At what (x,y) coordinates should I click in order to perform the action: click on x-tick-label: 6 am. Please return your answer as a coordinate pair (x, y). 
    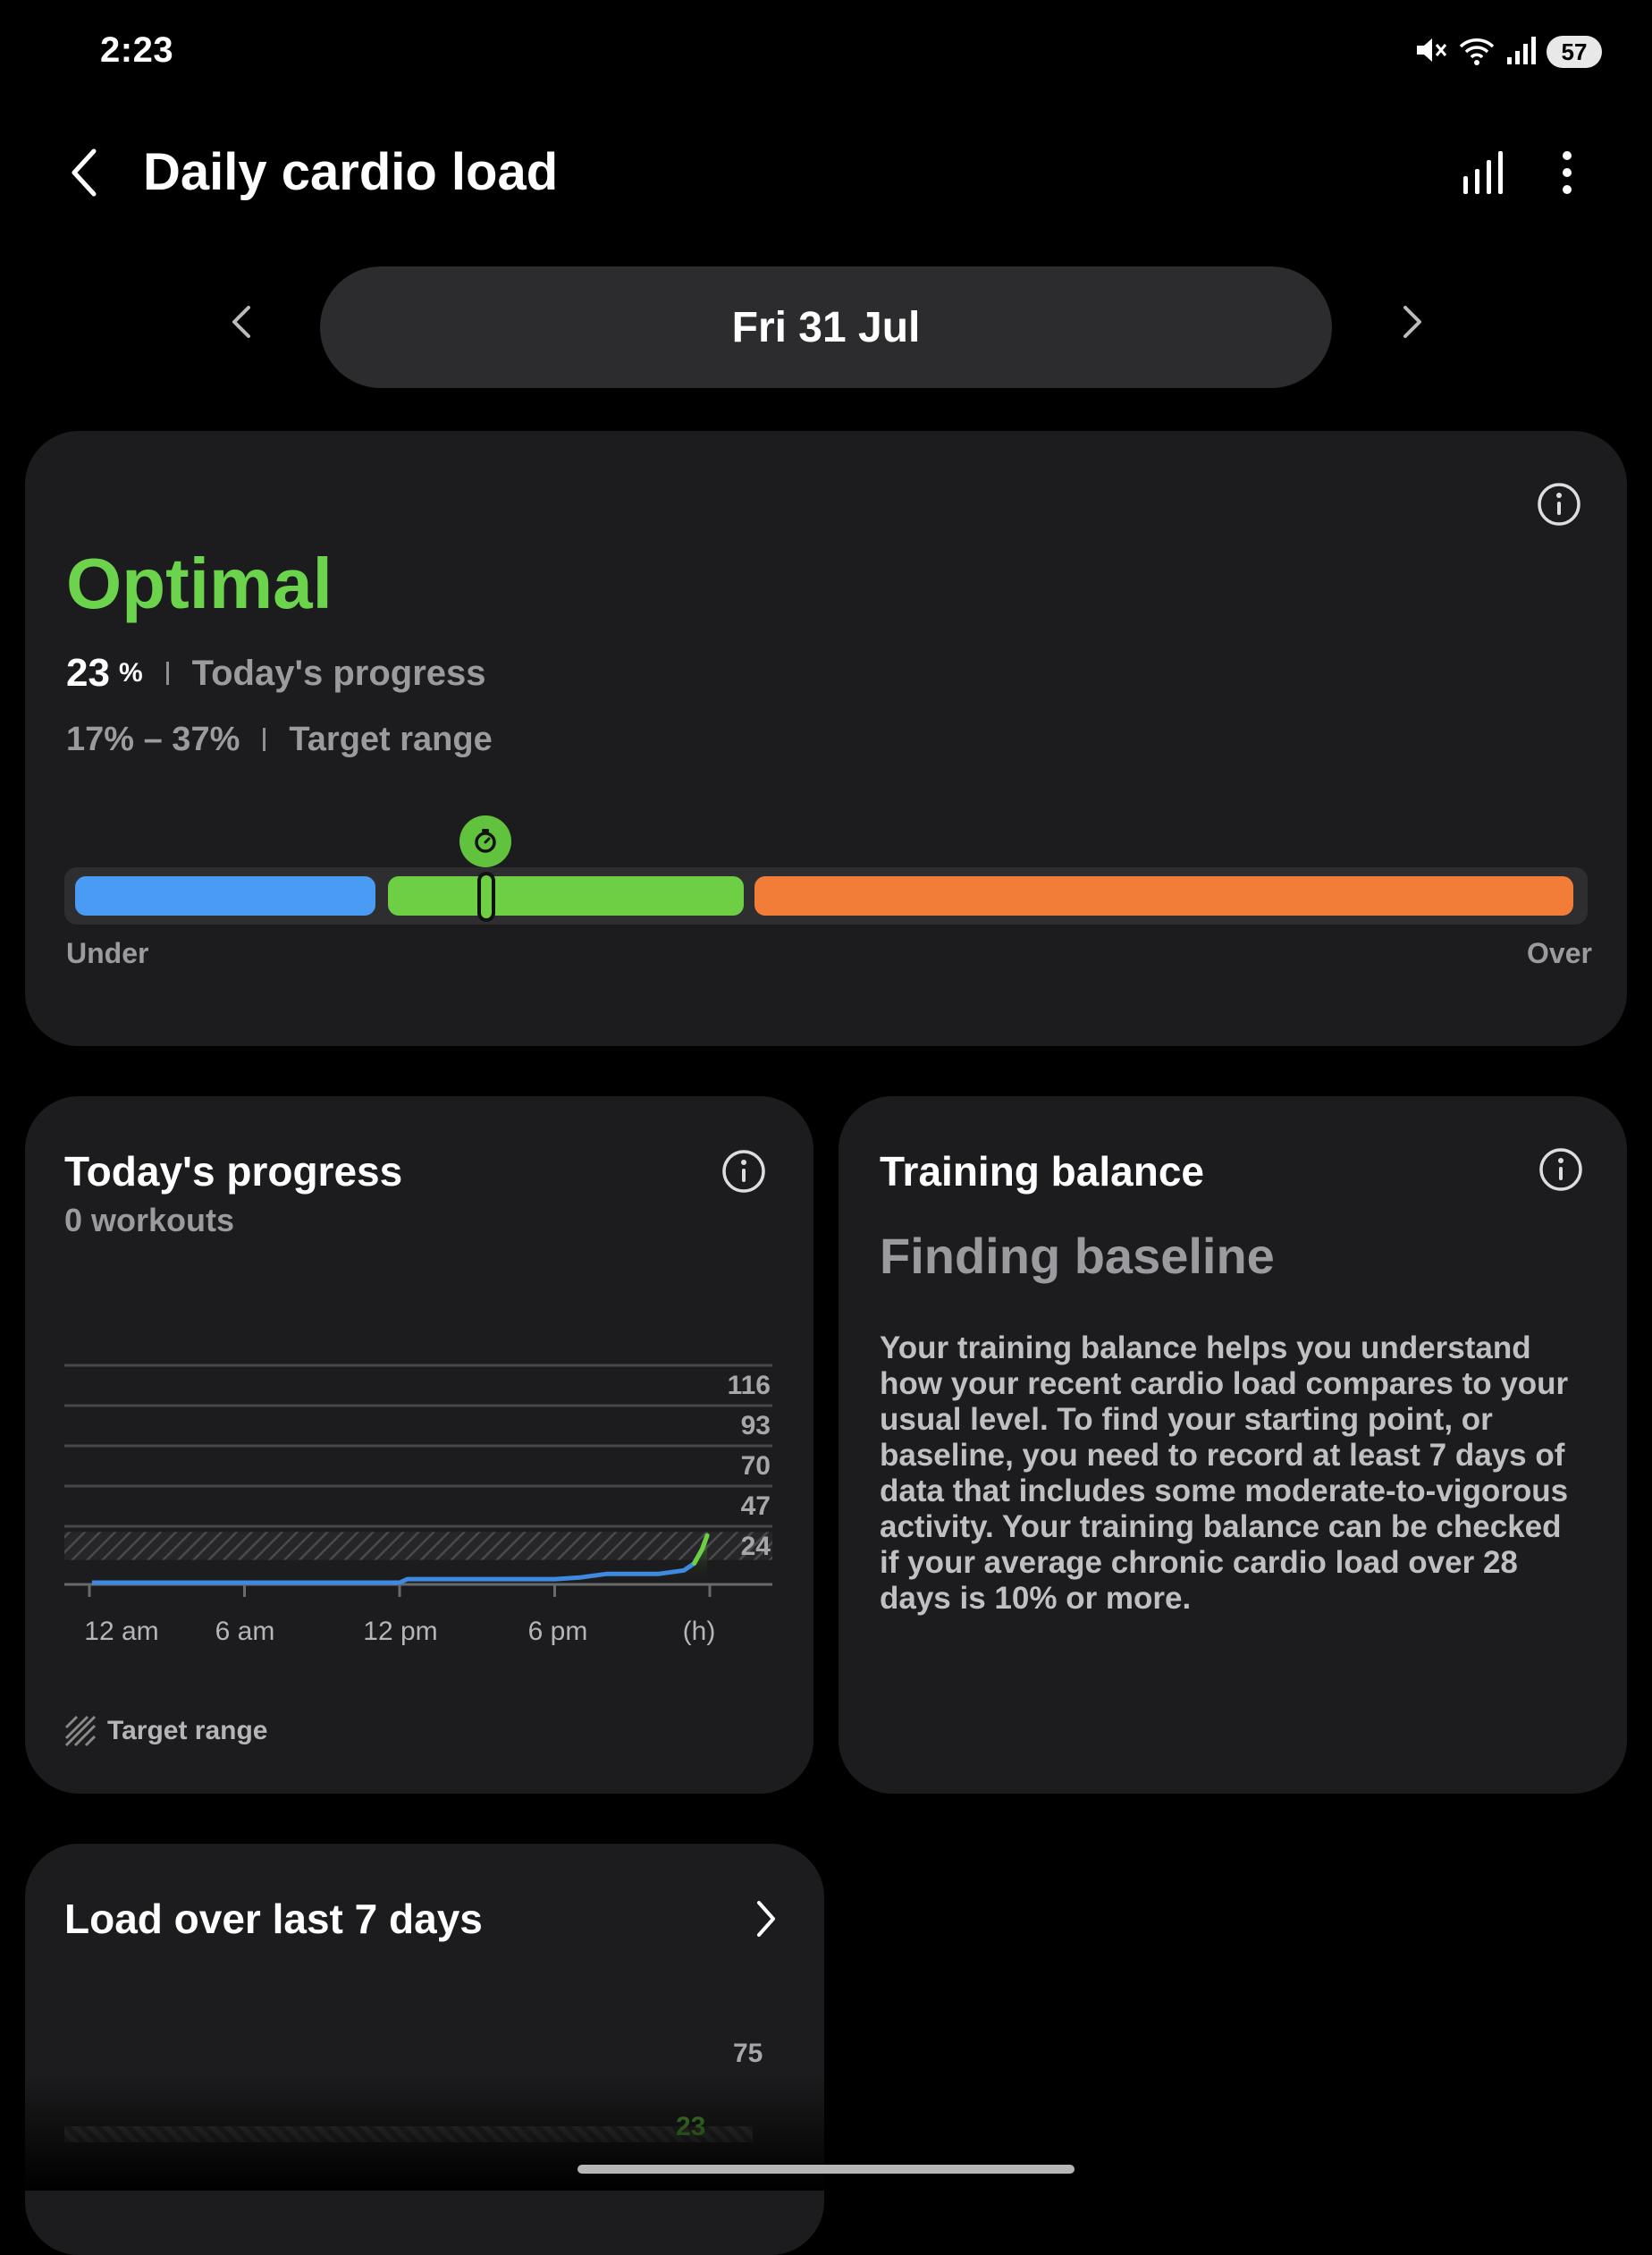
    Looking at the image, I should click on (245, 1631).